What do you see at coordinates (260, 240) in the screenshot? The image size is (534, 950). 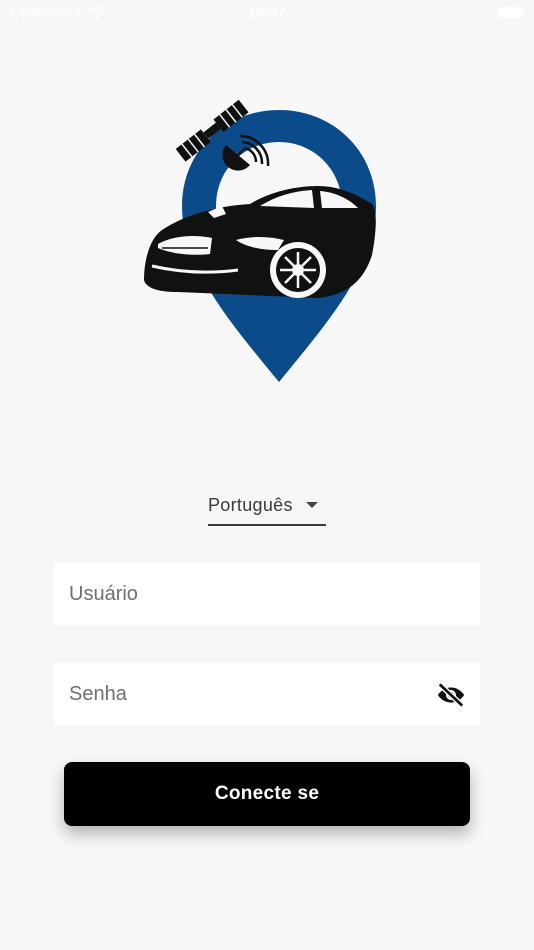 I see `car-location-pin-satellite-logo` at bounding box center [260, 240].